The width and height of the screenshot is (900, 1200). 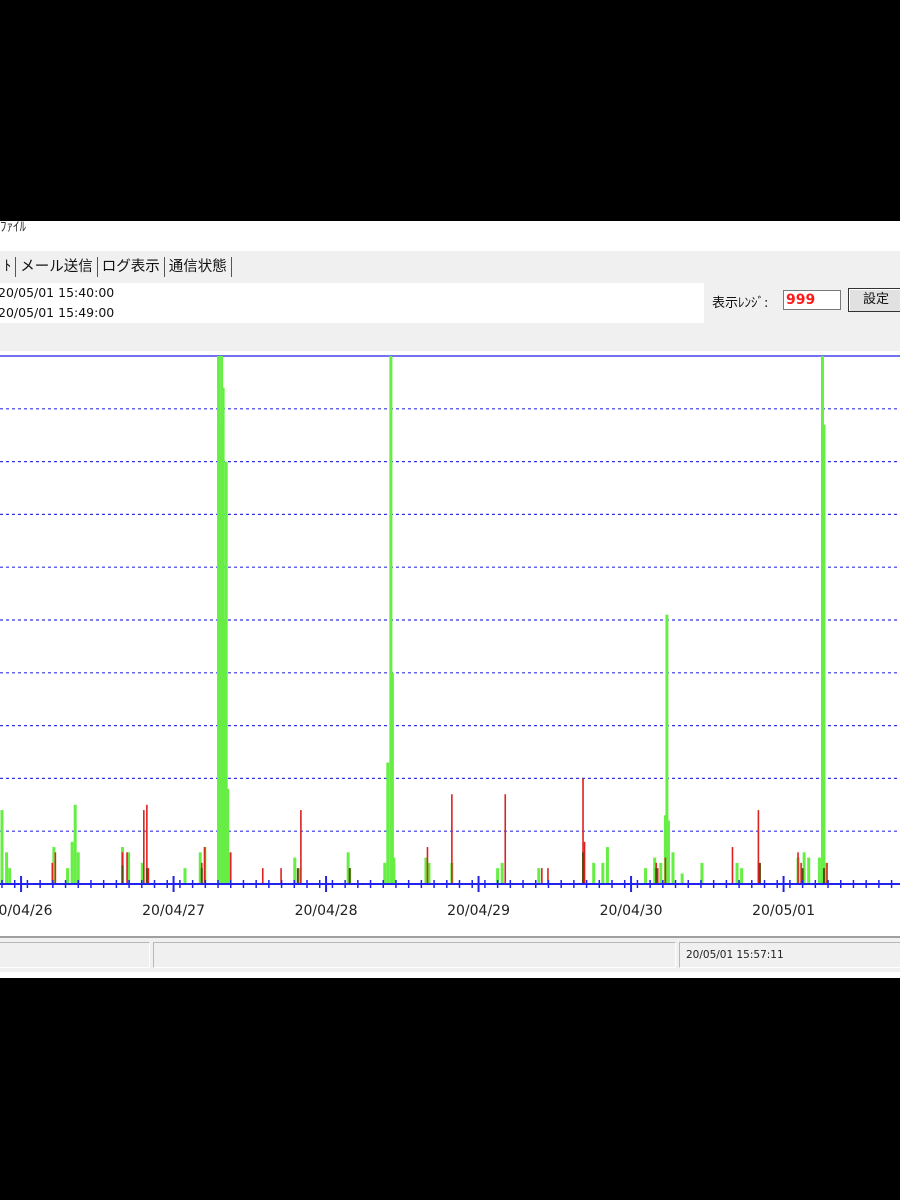 I want to click on x-tick-label: 20/04/29, so click(x=478, y=911).